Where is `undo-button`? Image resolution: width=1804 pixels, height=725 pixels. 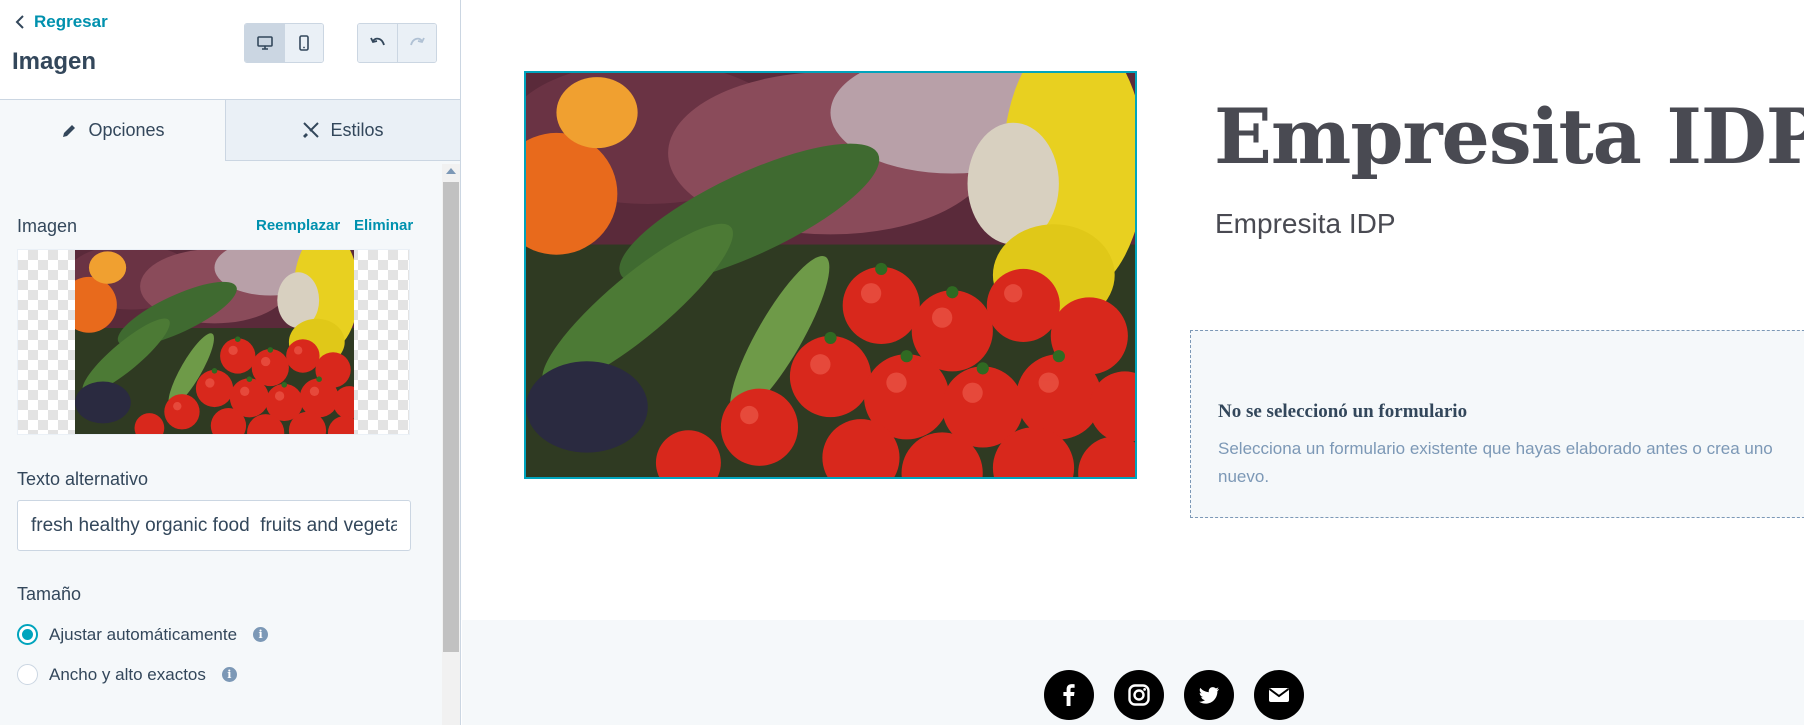 undo-button is located at coordinates (377, 43).